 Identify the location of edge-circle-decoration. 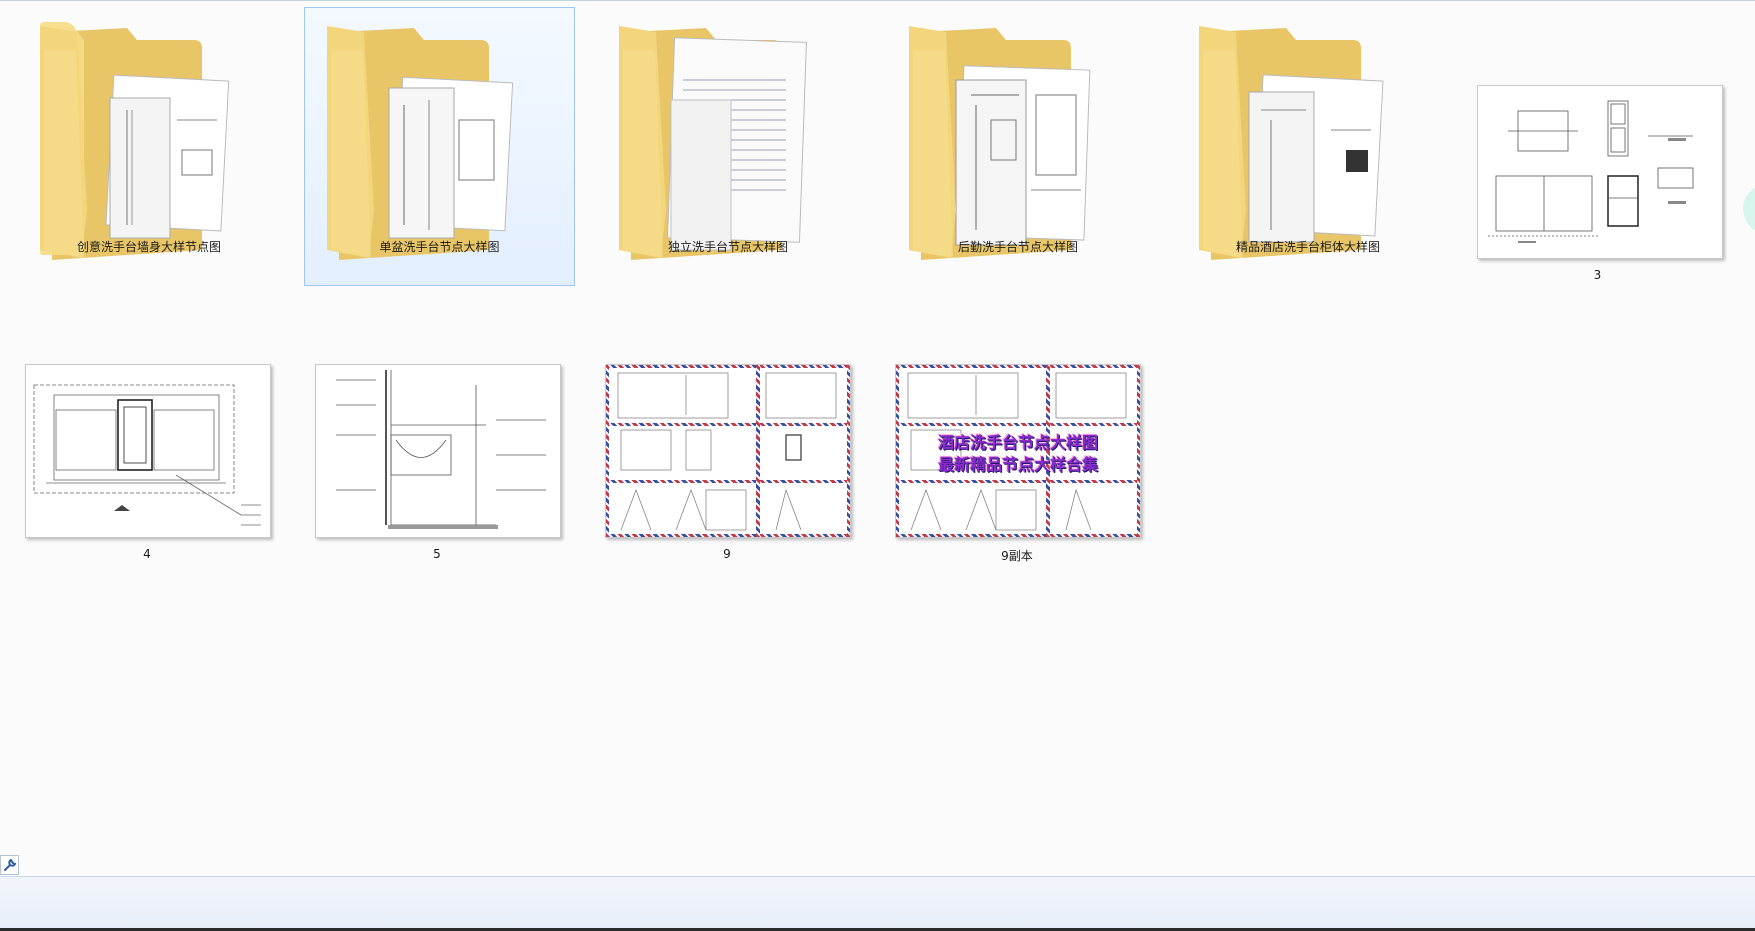
(1749, 209).